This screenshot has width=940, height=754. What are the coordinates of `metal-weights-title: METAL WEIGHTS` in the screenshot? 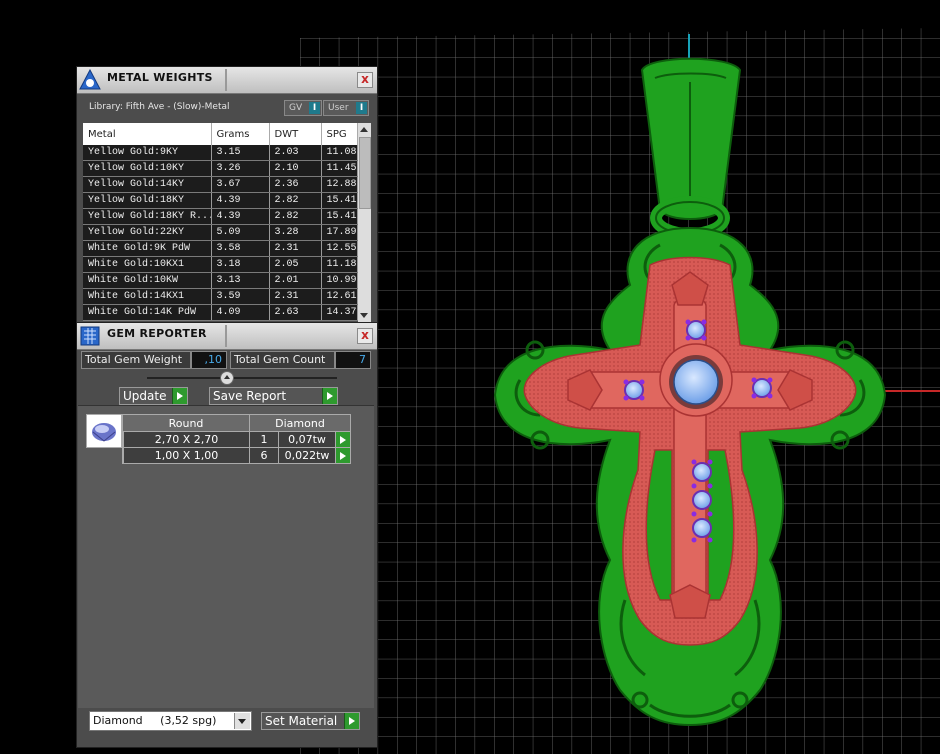 It's located at (160, 77).